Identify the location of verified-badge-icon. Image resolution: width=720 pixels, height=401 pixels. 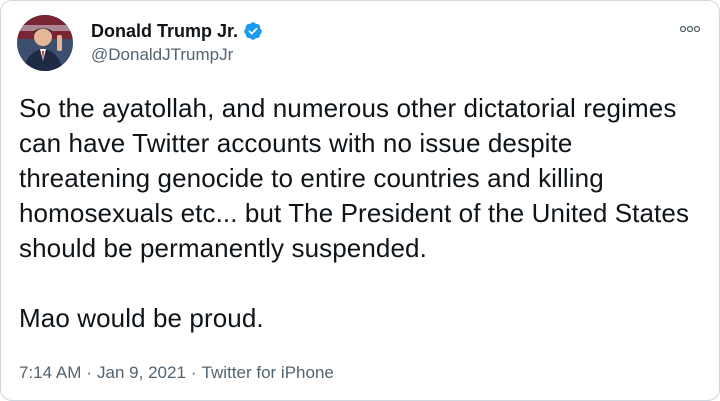
(253, 31).